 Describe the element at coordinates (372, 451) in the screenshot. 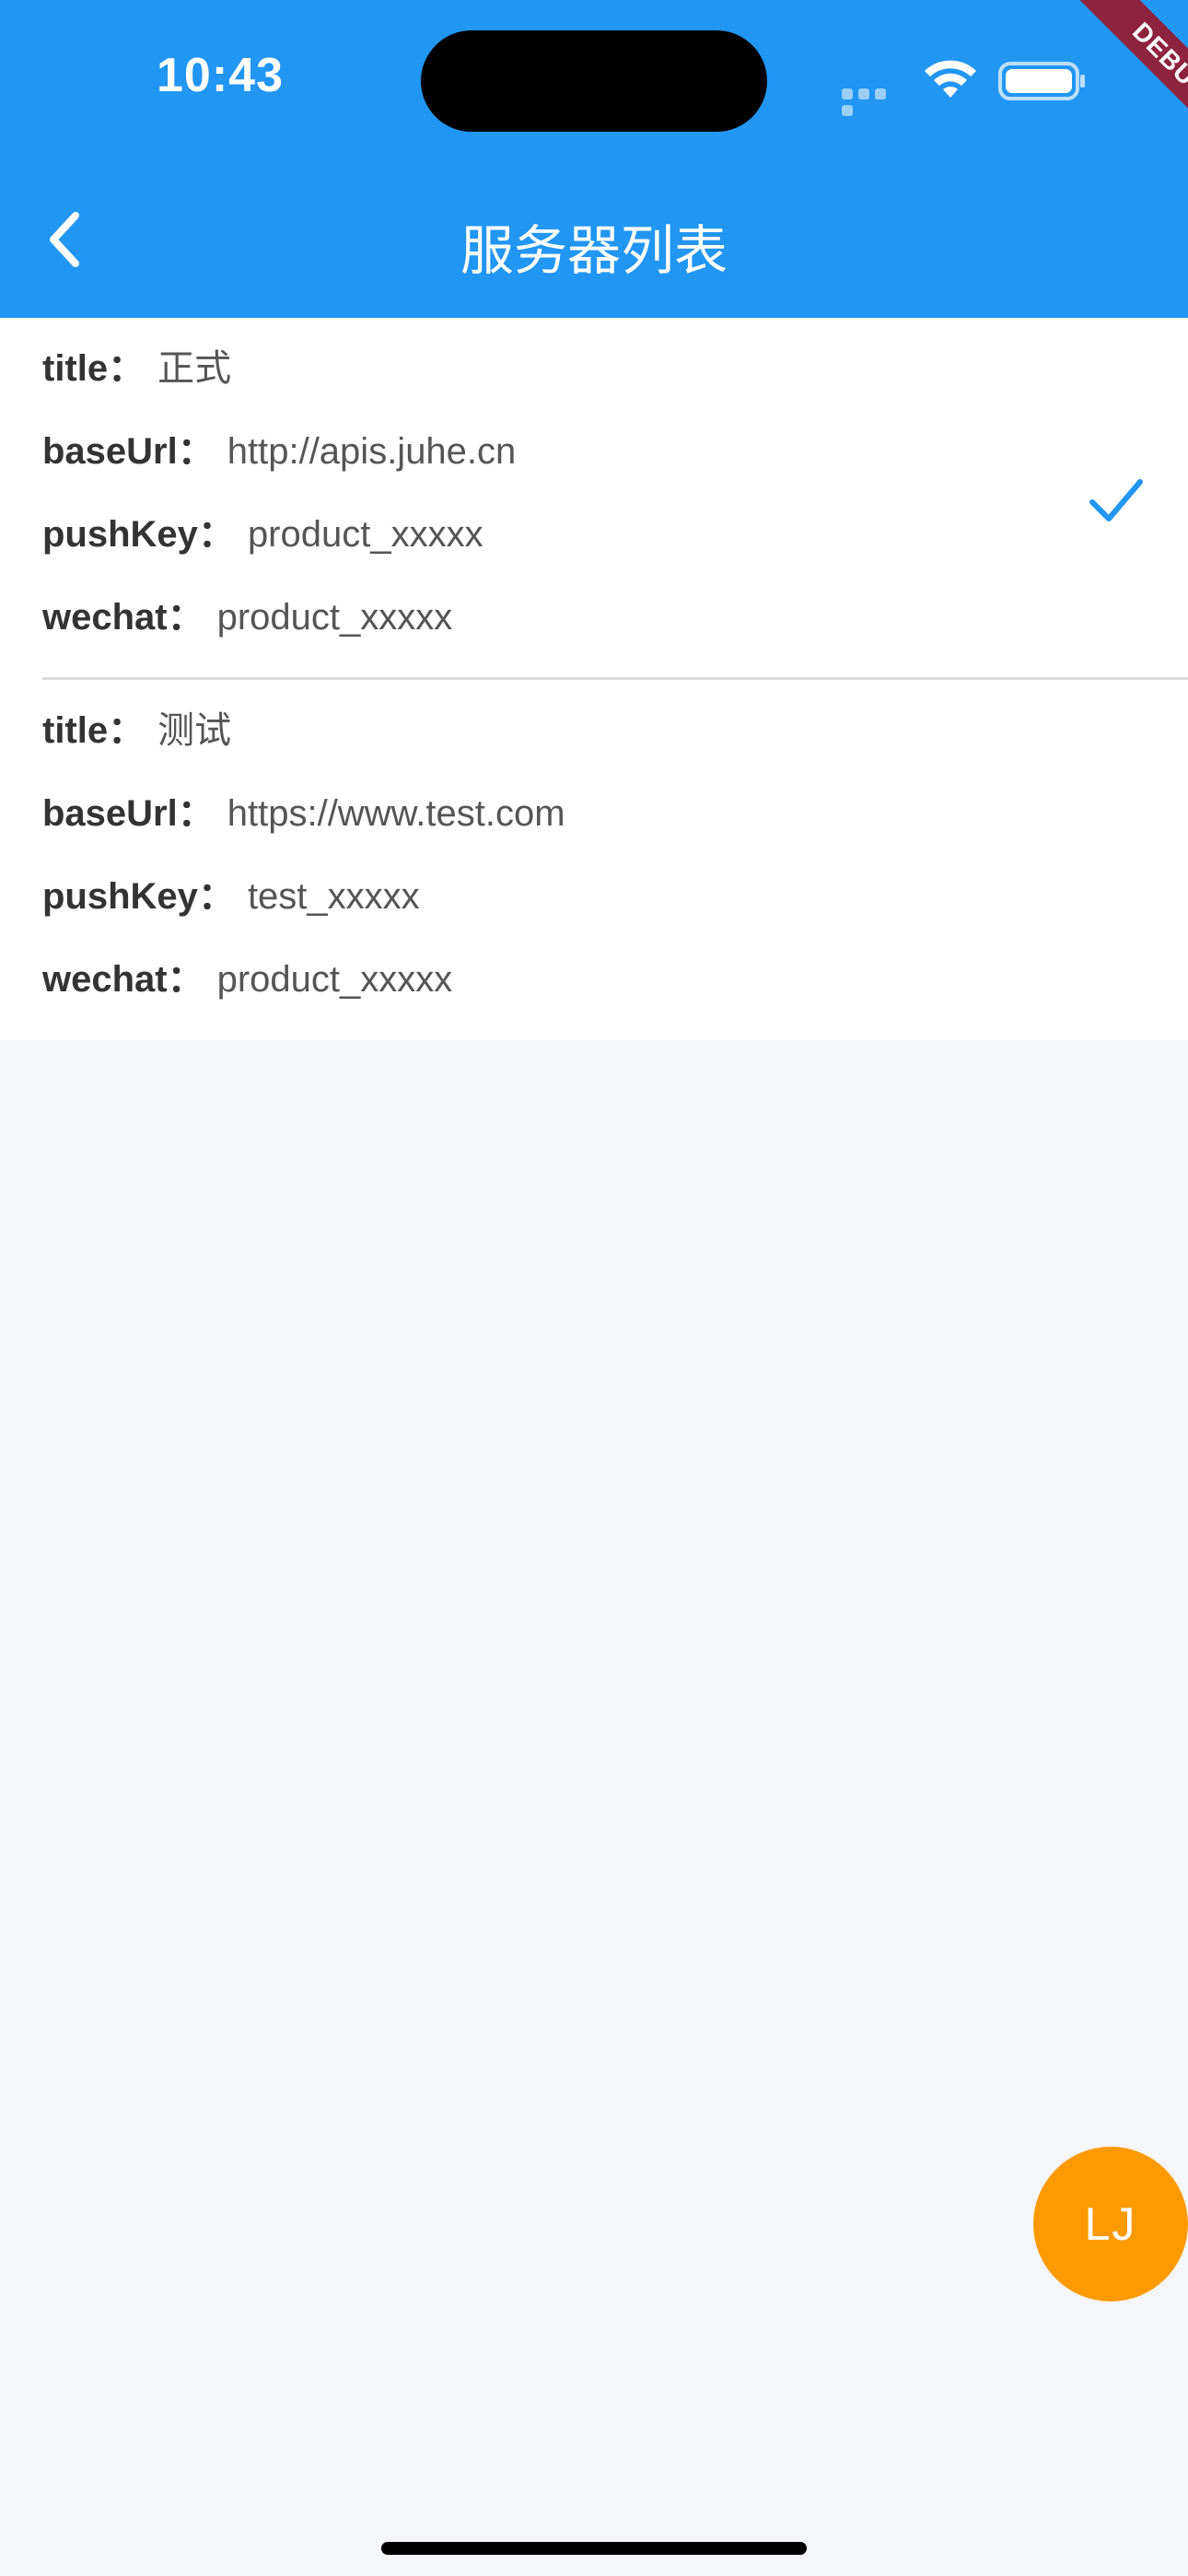

I see `baseurl-value: http://apis.juhe.cn` at that location.